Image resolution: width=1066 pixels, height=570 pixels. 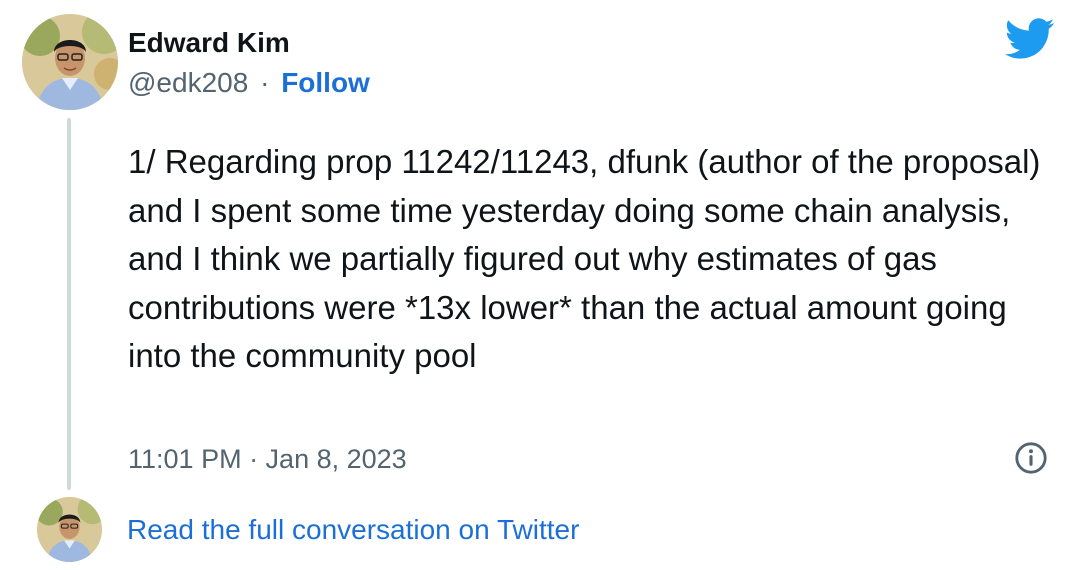 I want to click on author-handle: @edk208, so click(x=188, y=82).